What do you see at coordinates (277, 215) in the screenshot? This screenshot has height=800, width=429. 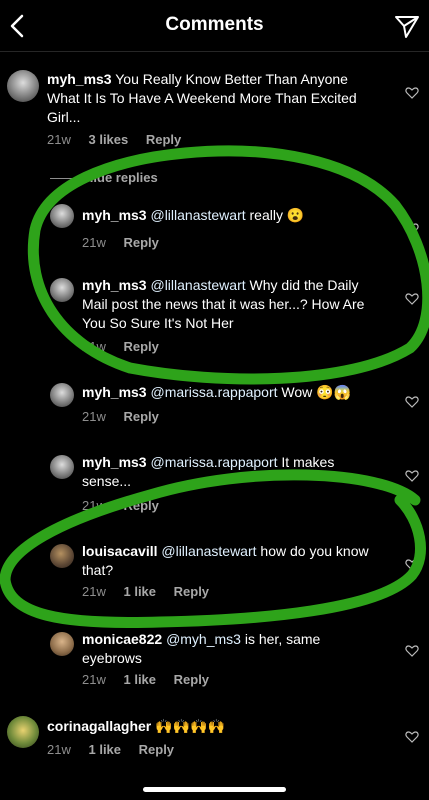 I see `comment-text: really 😮` at bounding box center [277, 215].